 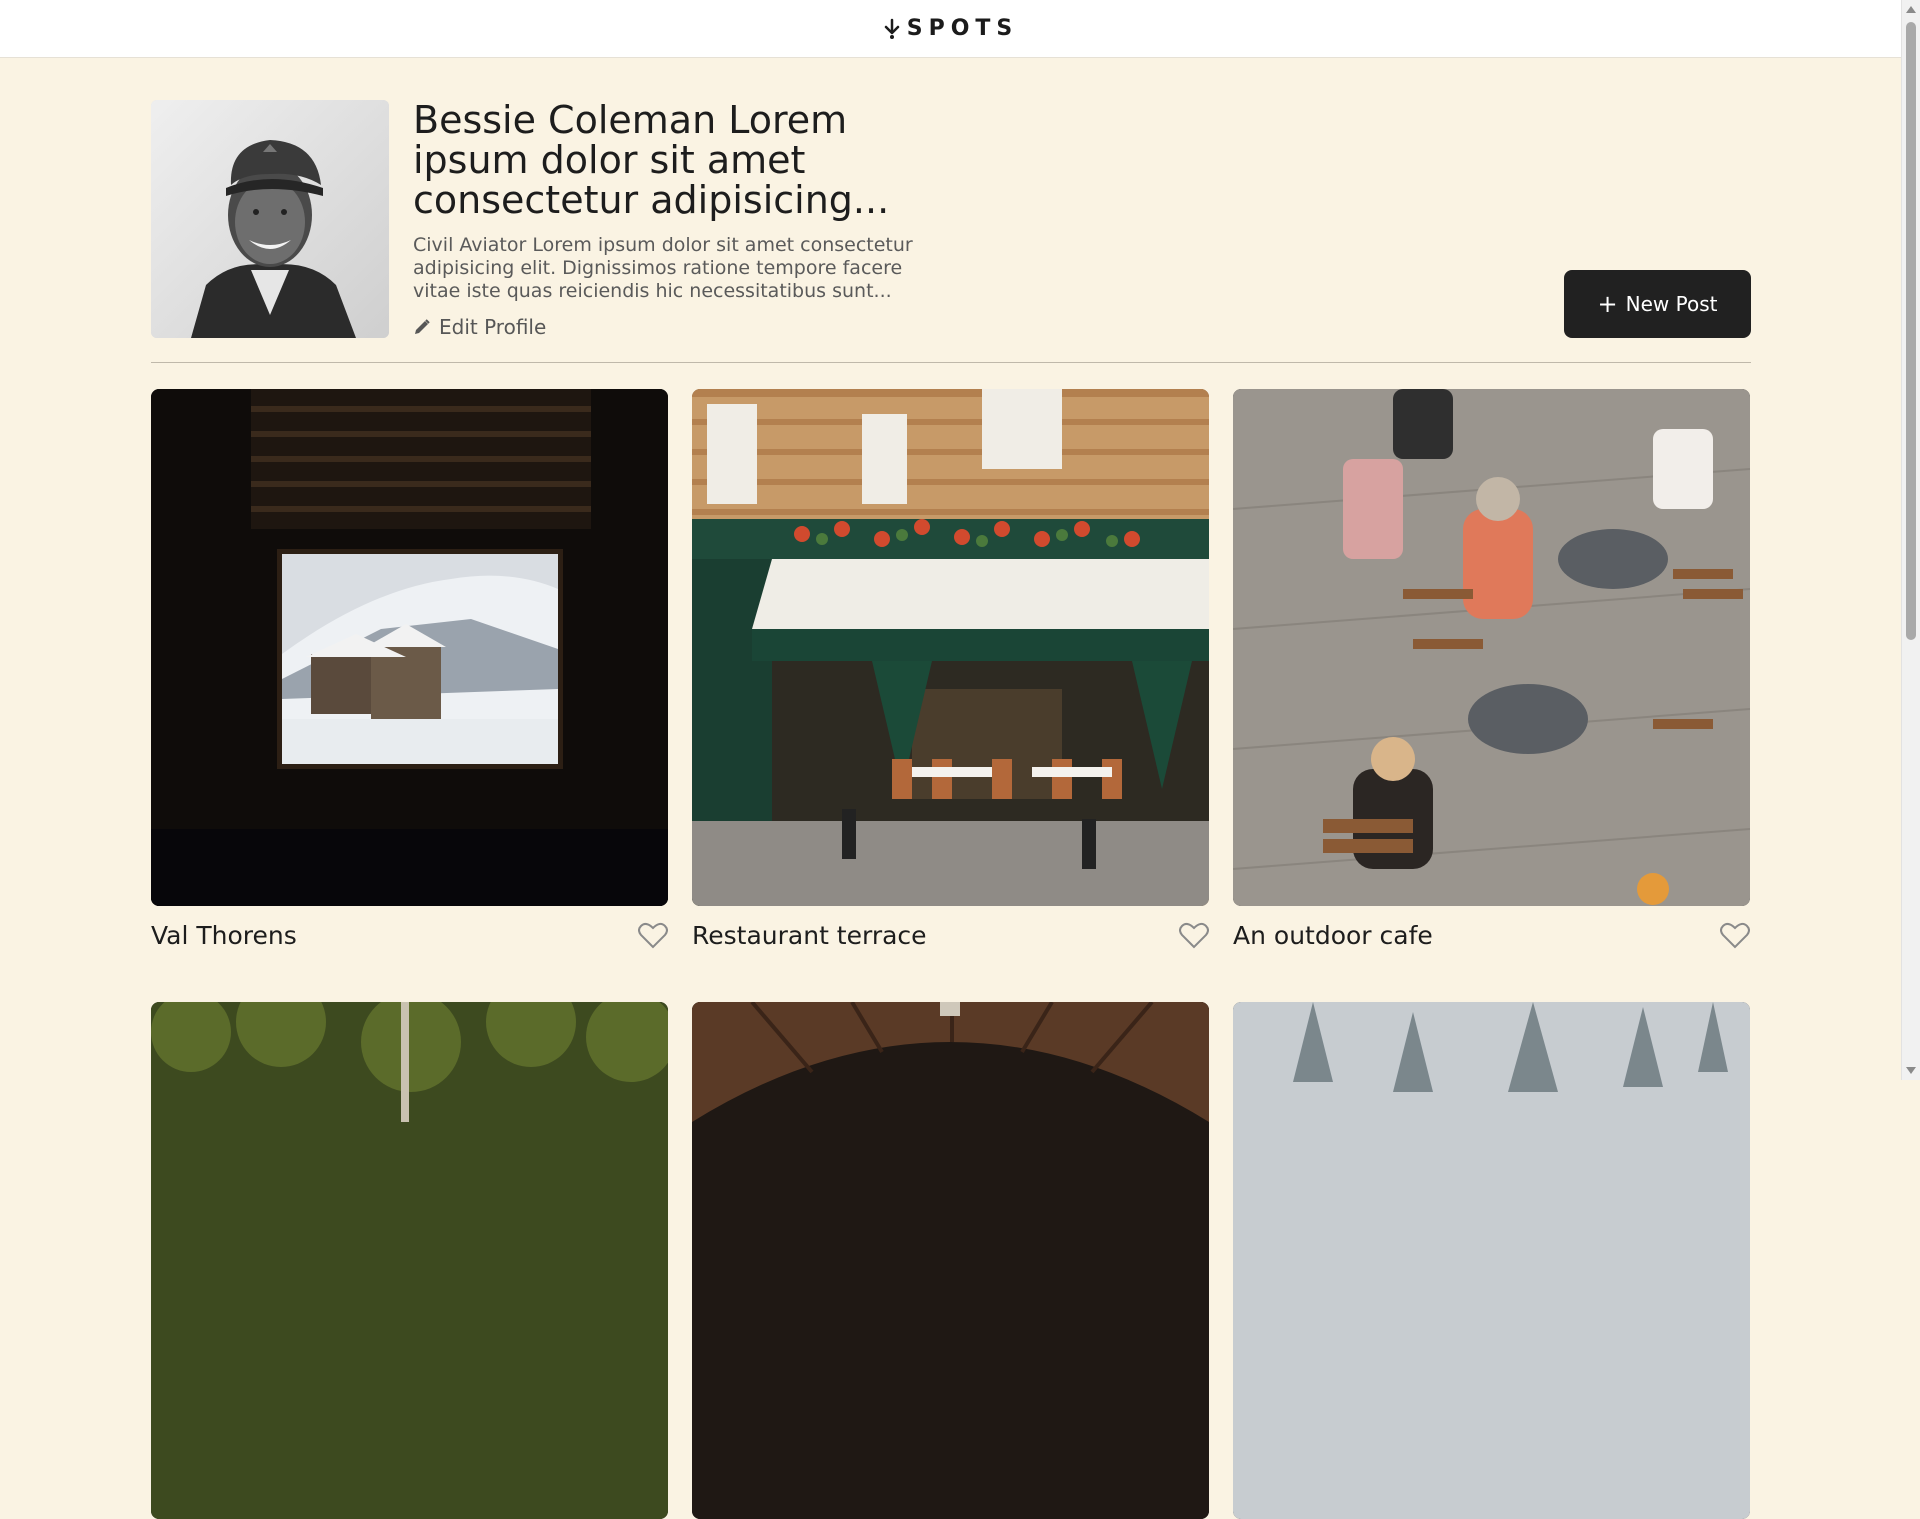 What do you see at coordinates (1911, 1070) in the screenshot?
I see `scroll-down-arrow-icon` at bounding box center [1911, 1070].